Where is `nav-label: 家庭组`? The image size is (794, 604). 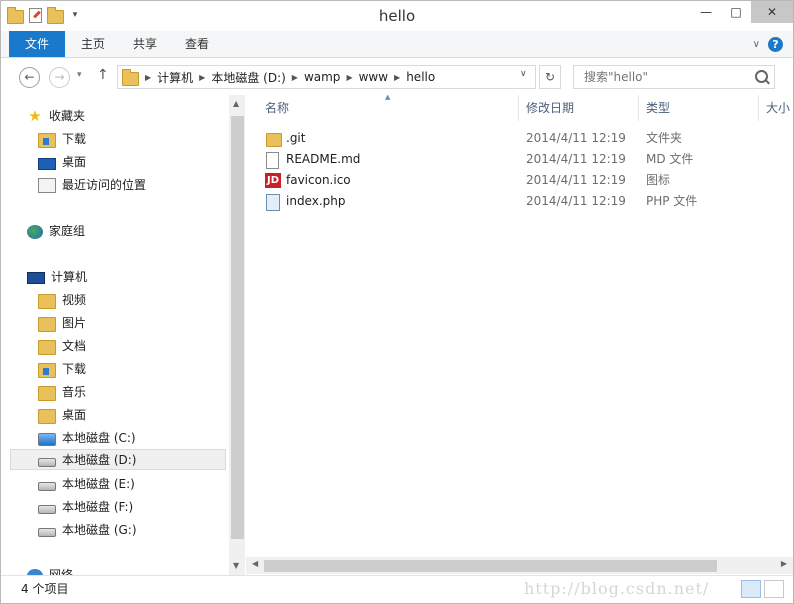
nav-label: 家庭组 is located at coordinates (67, 231).